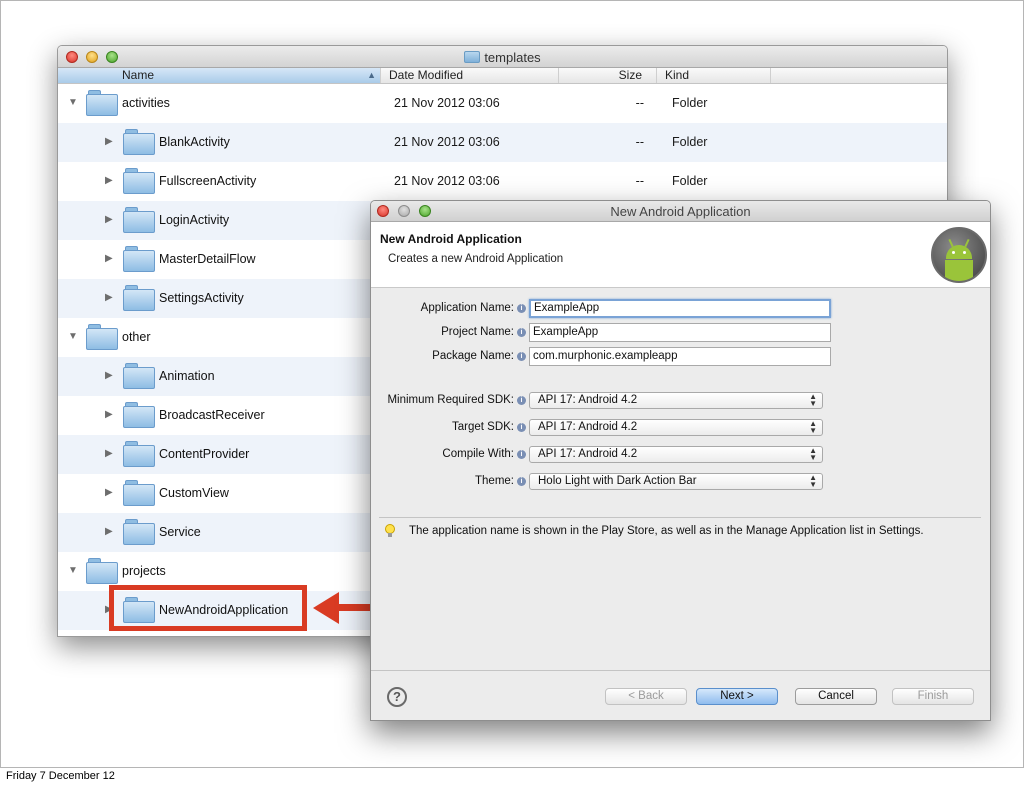  I want to click on row-name: Animation, so click(187, 376).